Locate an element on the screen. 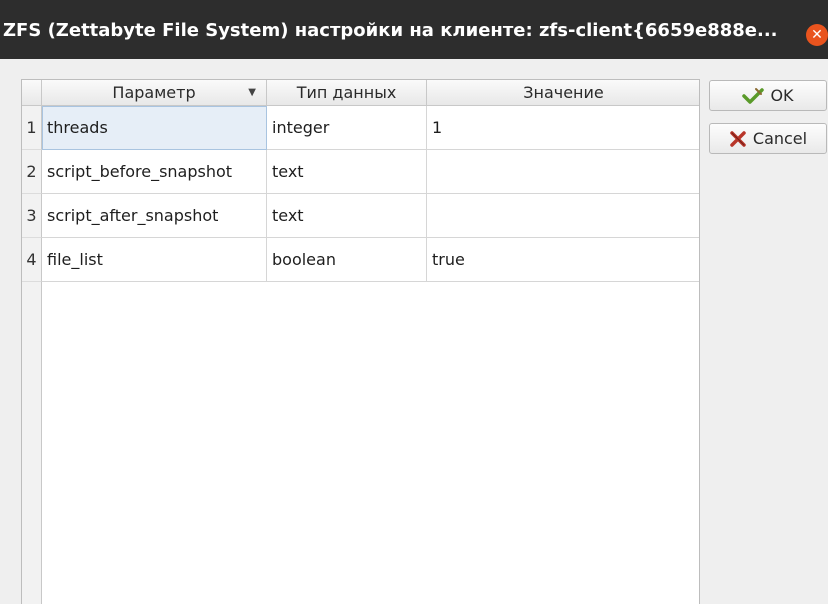 Image resolution: width=828 pixels, height=604 pixels. cell-parameter: file_list is located at coordinates (154, 260).